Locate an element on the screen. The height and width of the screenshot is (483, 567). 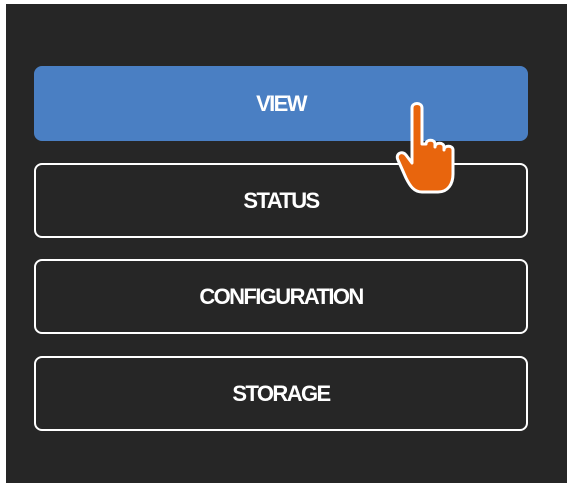
storage-button: STORAGE is located at coordinates (281, 393).